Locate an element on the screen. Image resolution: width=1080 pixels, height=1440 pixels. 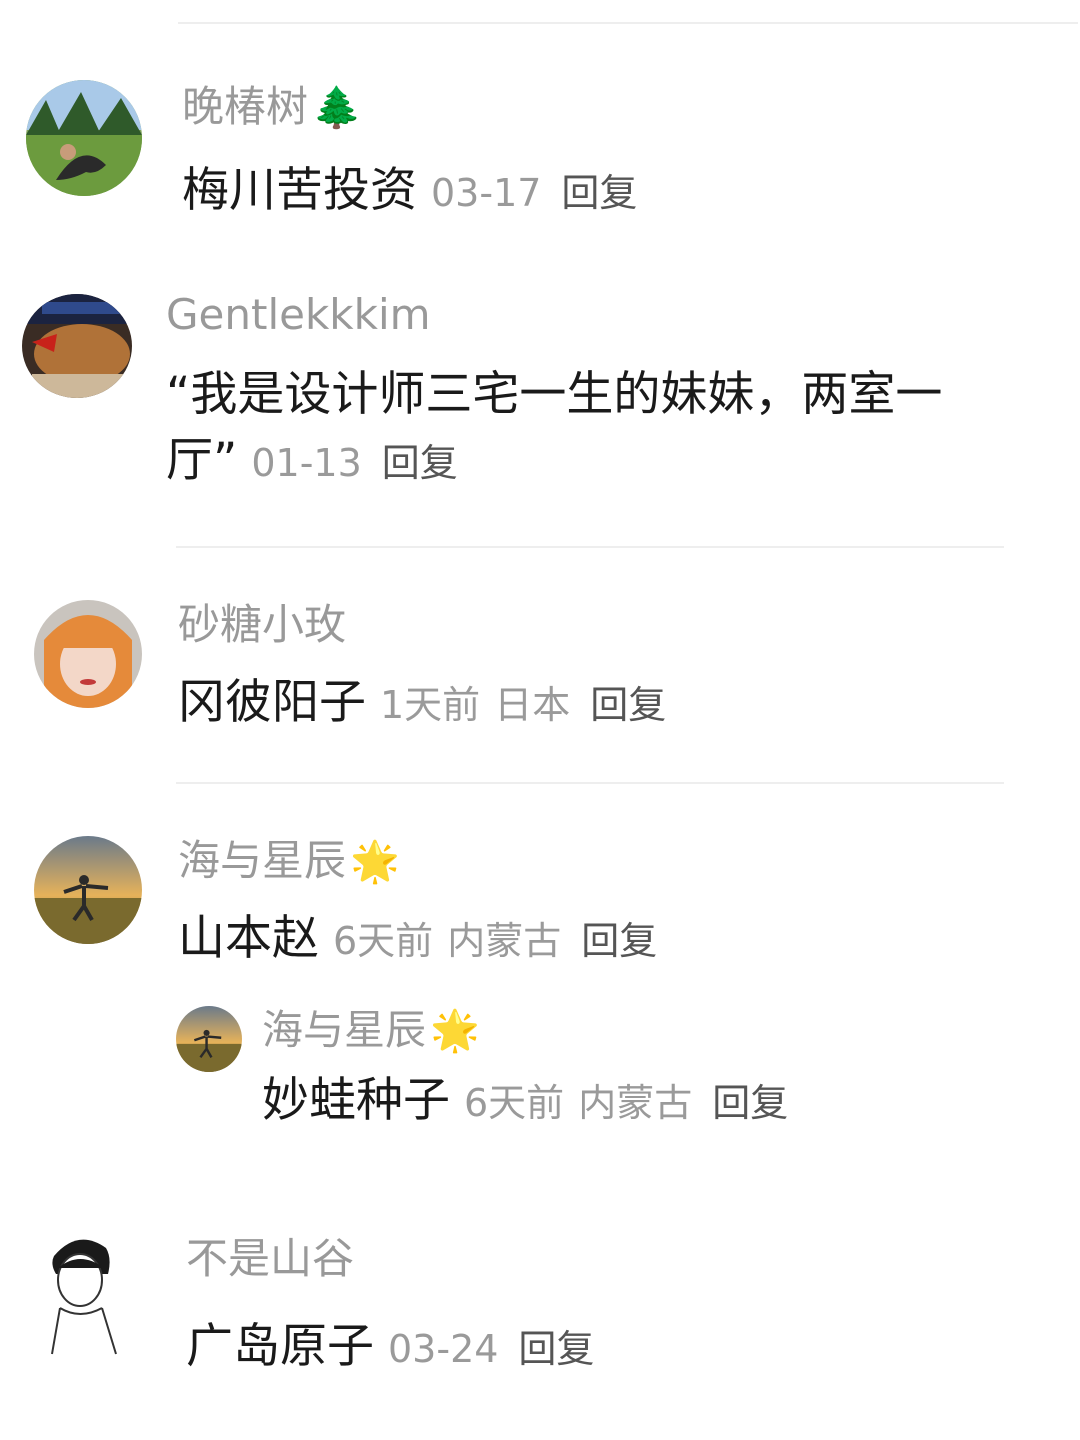
username-text: 砂糖小玫 is located at coordinates (262, 624).